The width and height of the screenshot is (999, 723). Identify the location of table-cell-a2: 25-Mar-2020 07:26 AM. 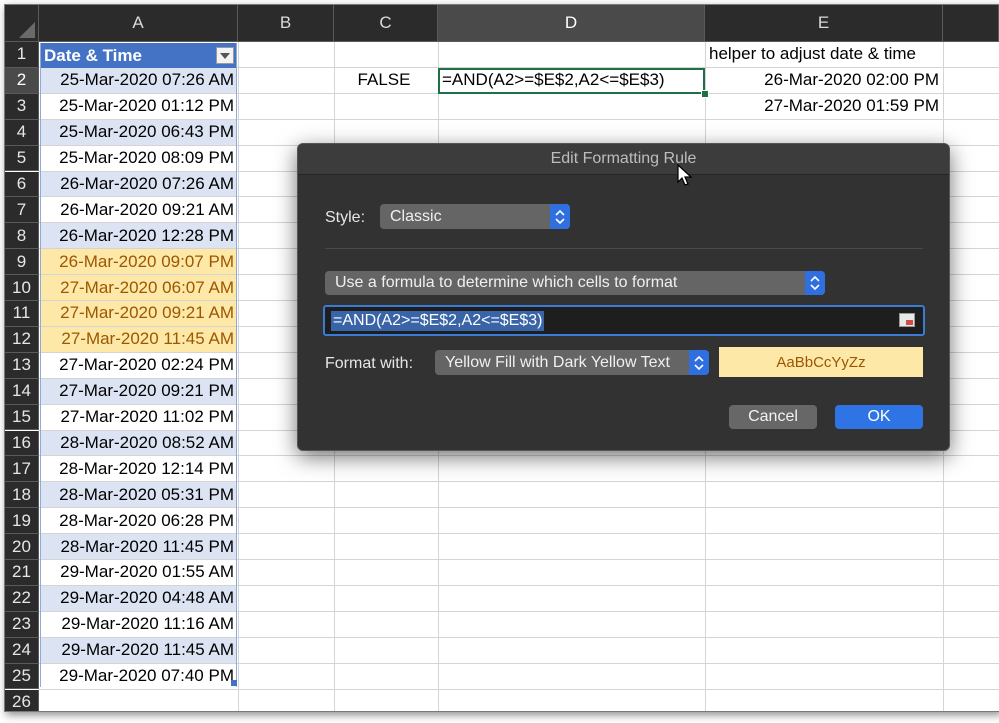
(138, 80).